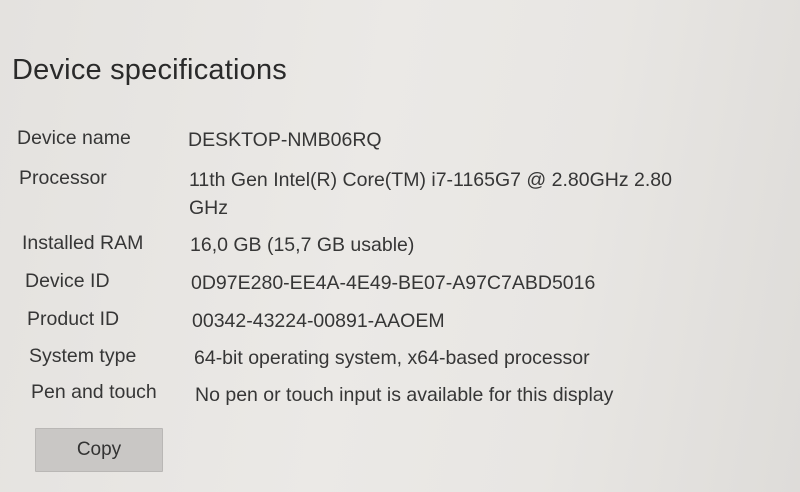 The width and height of the screenshot is (800, 492). I want to click on spec-value: DESKTOP-NMB06RQ, so click(285, 140).